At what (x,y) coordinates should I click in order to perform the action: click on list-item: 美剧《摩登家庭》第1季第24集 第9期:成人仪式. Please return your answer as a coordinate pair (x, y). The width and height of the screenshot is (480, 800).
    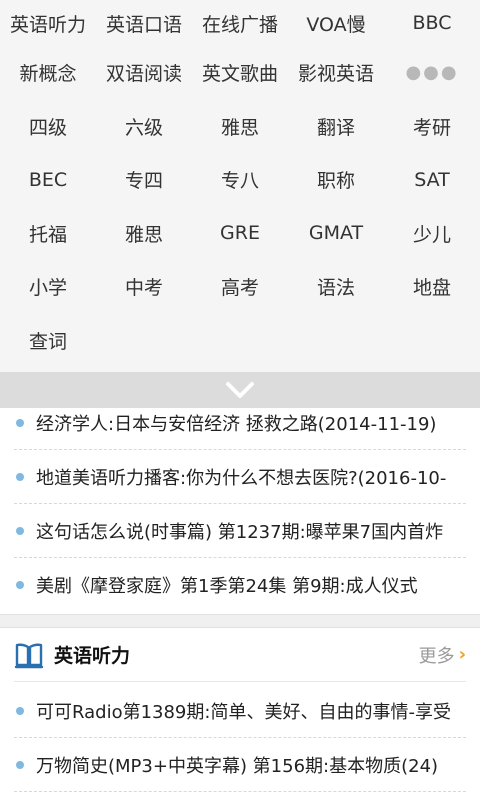
    Looking at the image, I should click on (240, 585).